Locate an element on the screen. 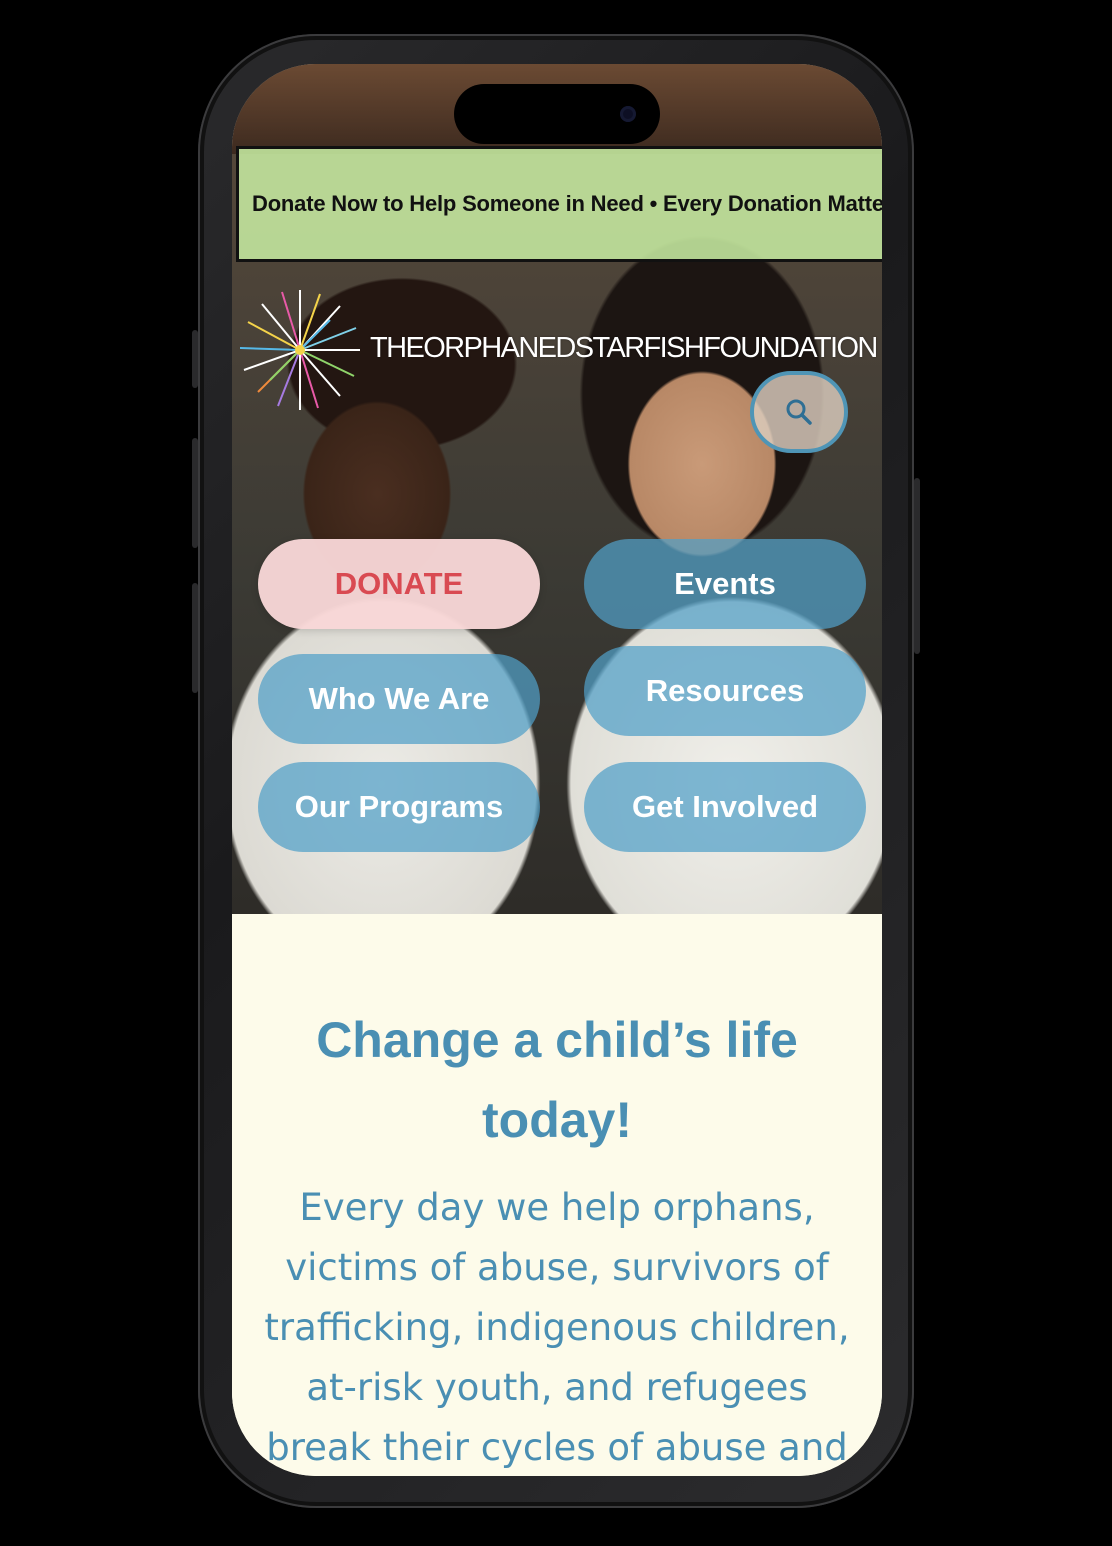 Image resolution: width=1112 pixels, height=1546 pixels. search-button is located at coordinates (799, 412).